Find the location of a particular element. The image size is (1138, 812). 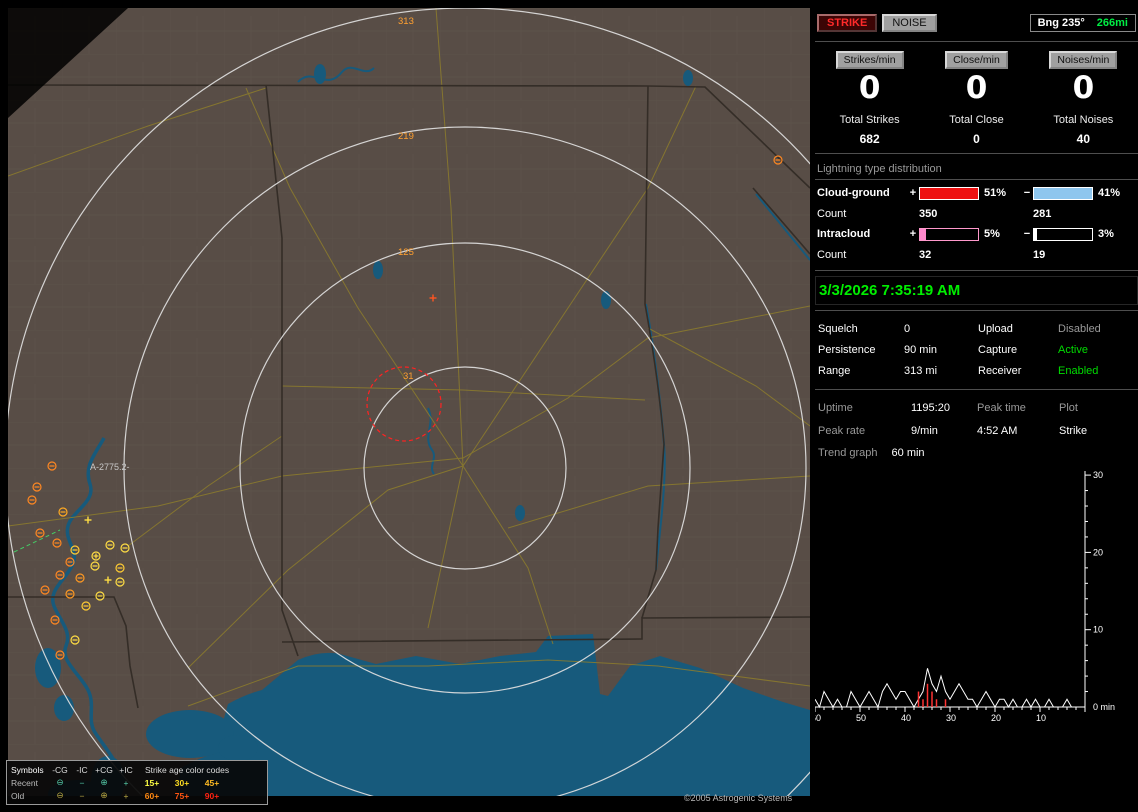

legend-text: 60+ is located at coordinates (152, 795).